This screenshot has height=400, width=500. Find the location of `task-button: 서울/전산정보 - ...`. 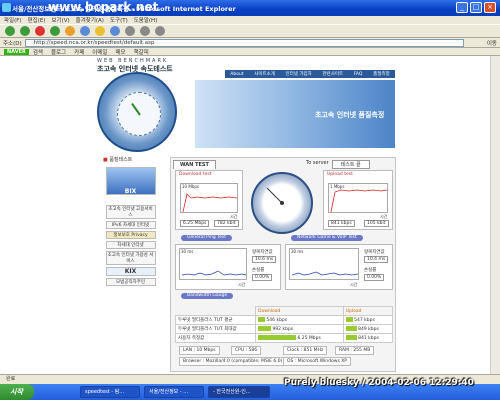

task-button: 서울/전산정보 - ... is located at coordinates (174, 392).